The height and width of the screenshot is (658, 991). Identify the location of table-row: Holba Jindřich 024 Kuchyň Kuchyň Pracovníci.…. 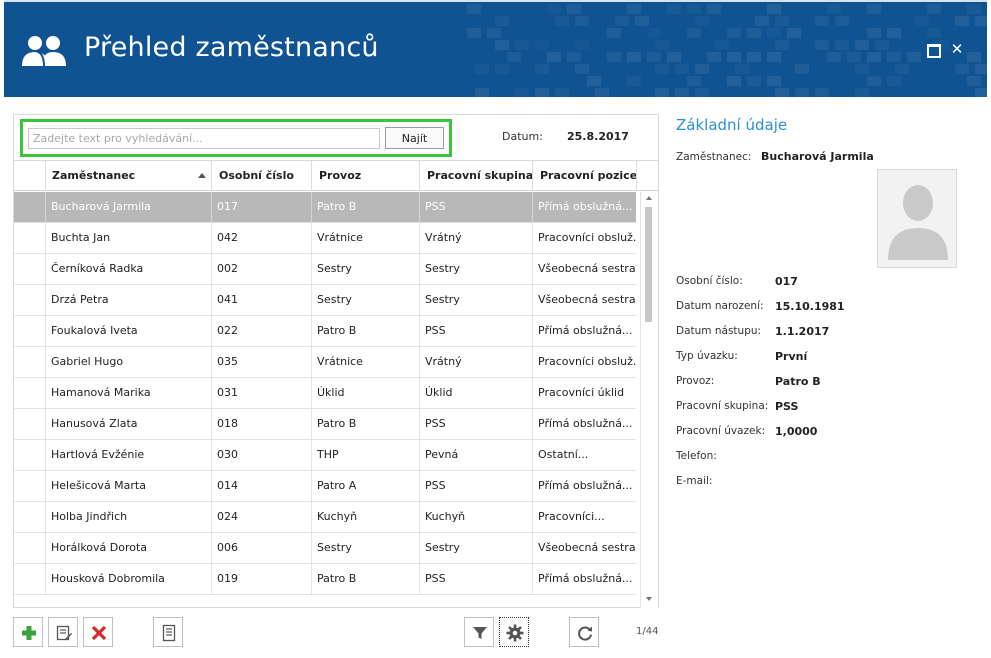
(325, 517).